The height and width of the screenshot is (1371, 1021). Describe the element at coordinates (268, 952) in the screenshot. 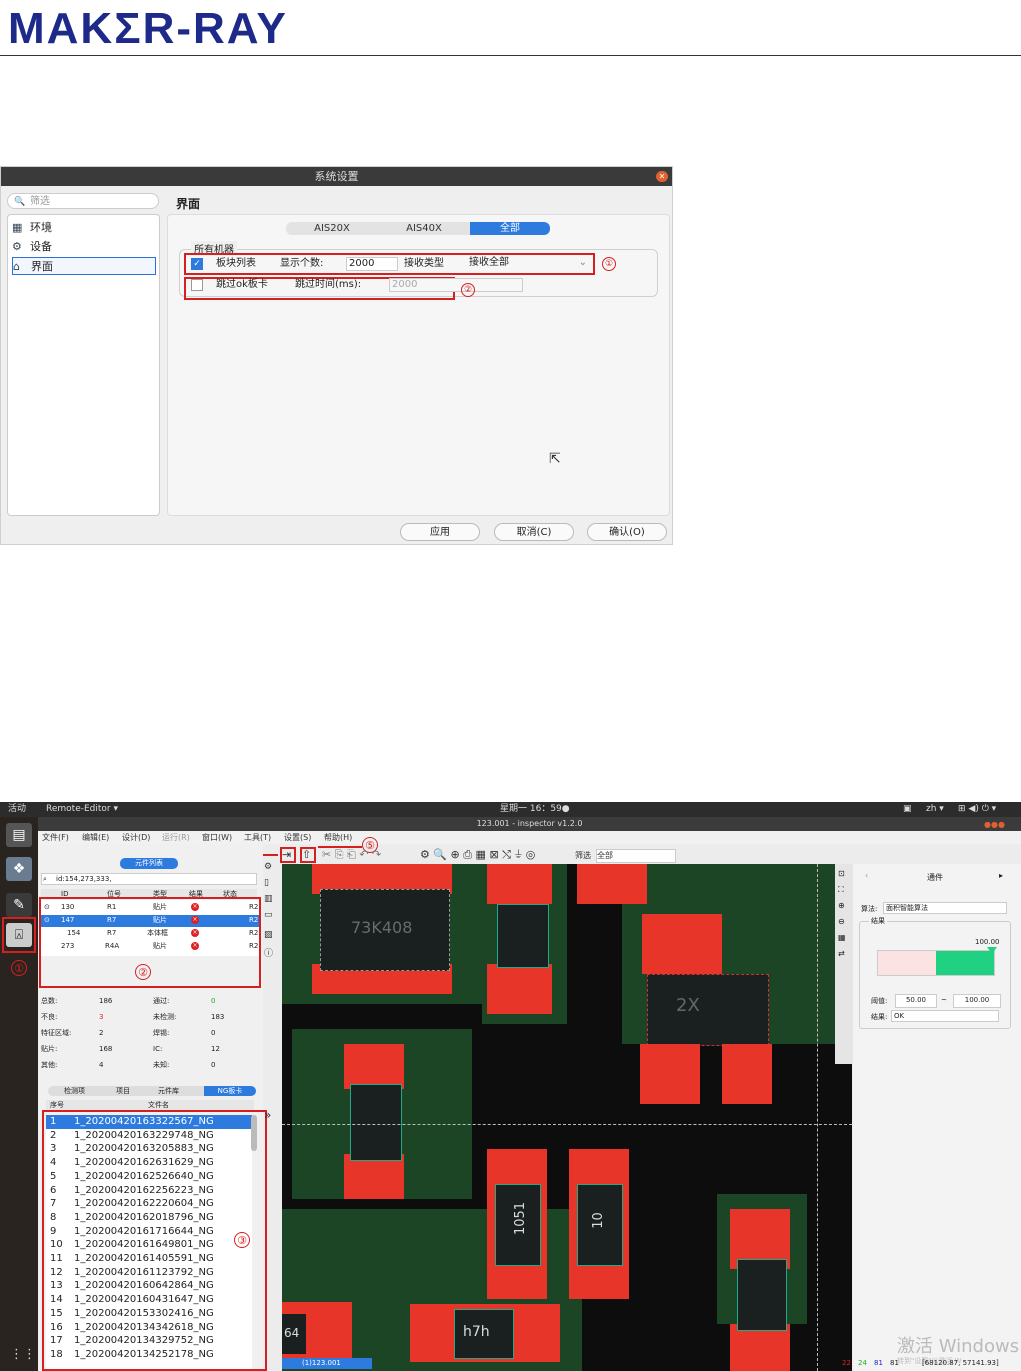

I see `info-icon: ⓘ` at that location.